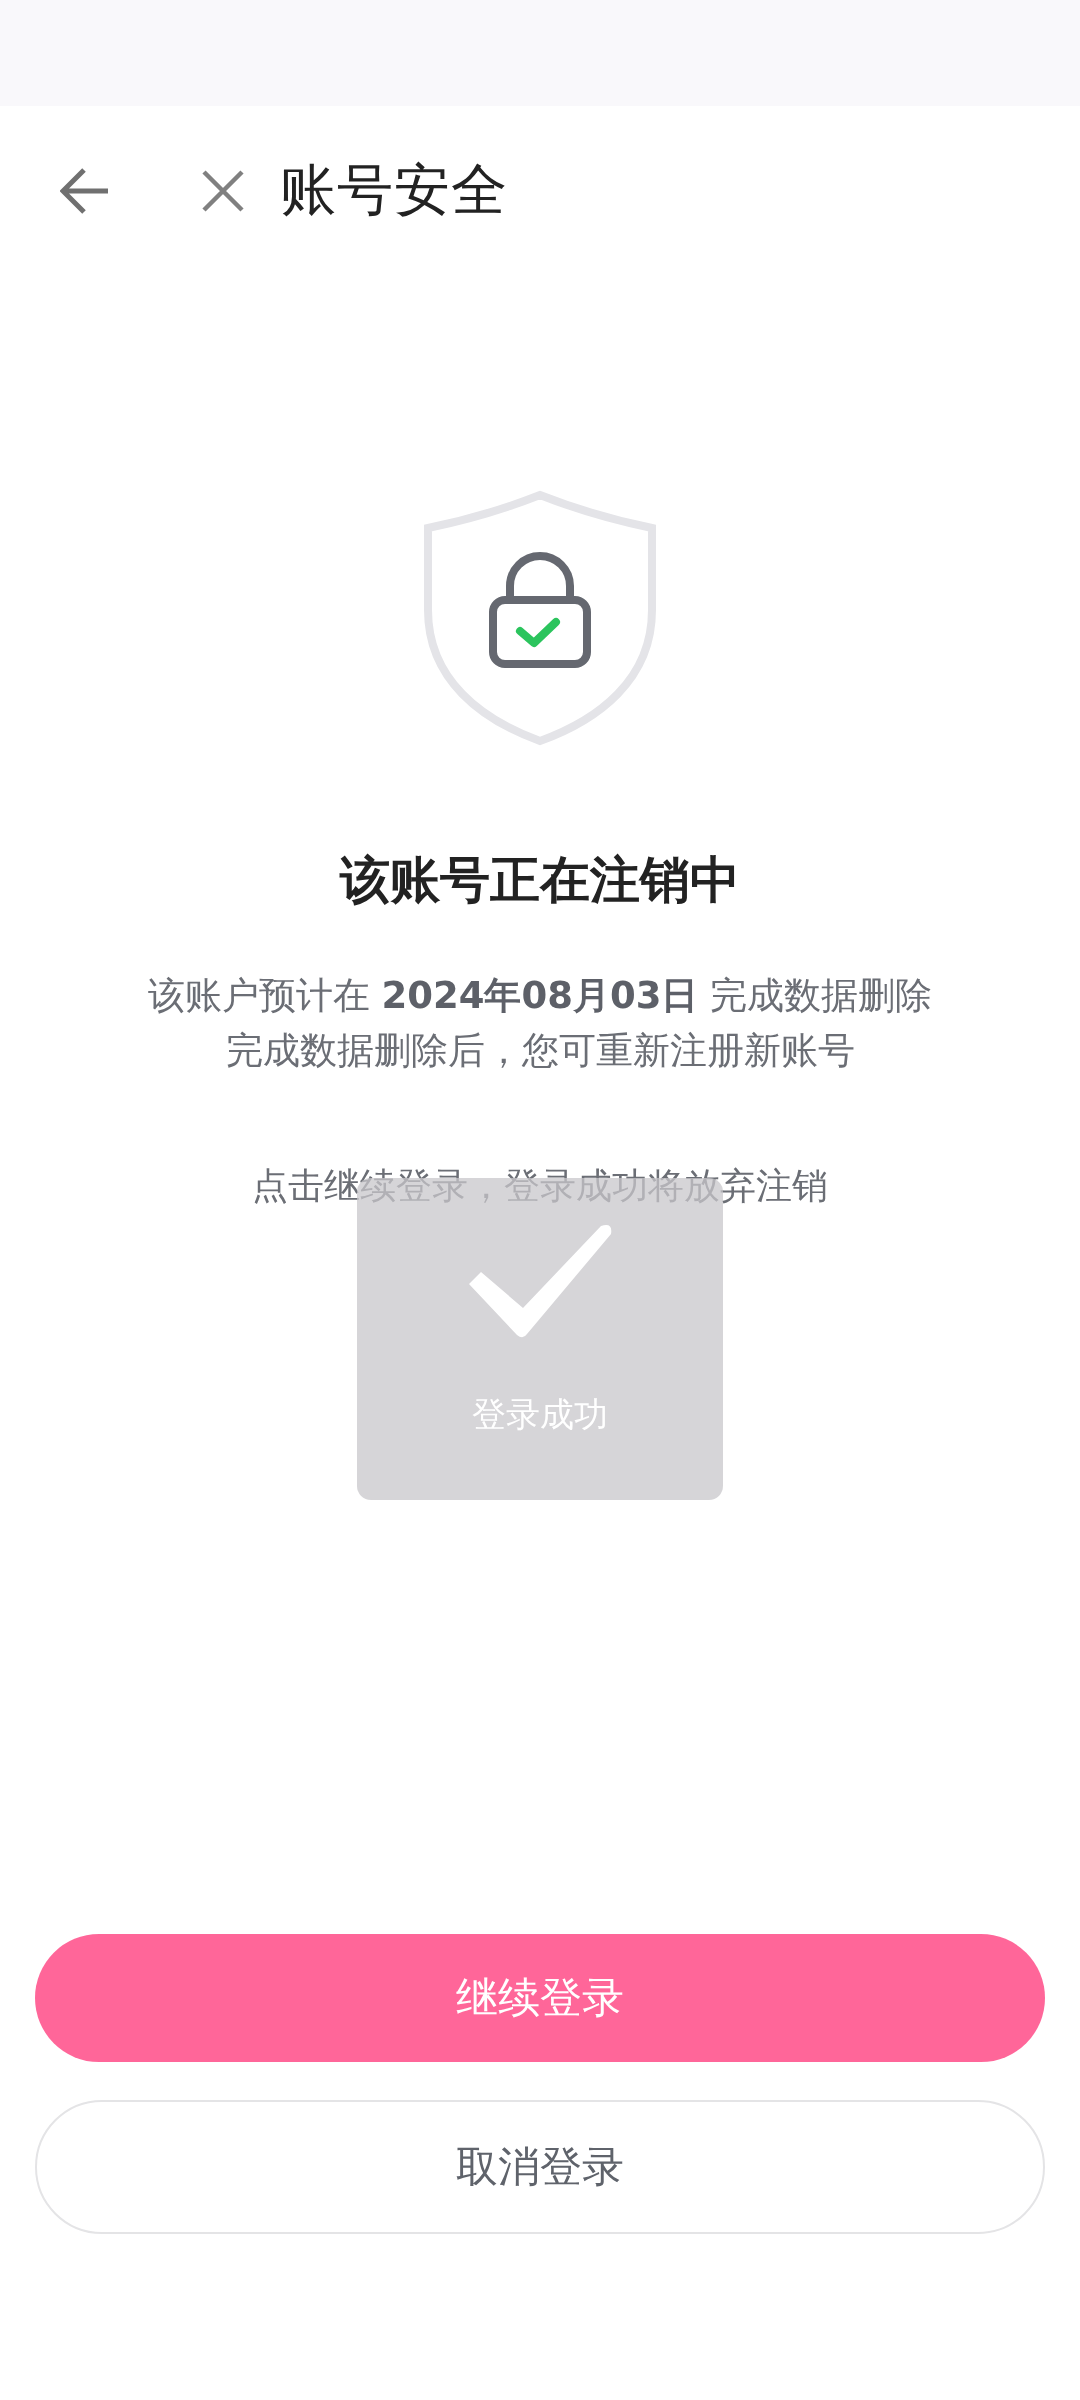 This screenshot has width=1080, height=2400. What do you see at coordinates (540, 1186) in the screenshot?
I see `hint-text: 点击继续登录，登录成功将放弃注销` at bounding box center [540, 1186].